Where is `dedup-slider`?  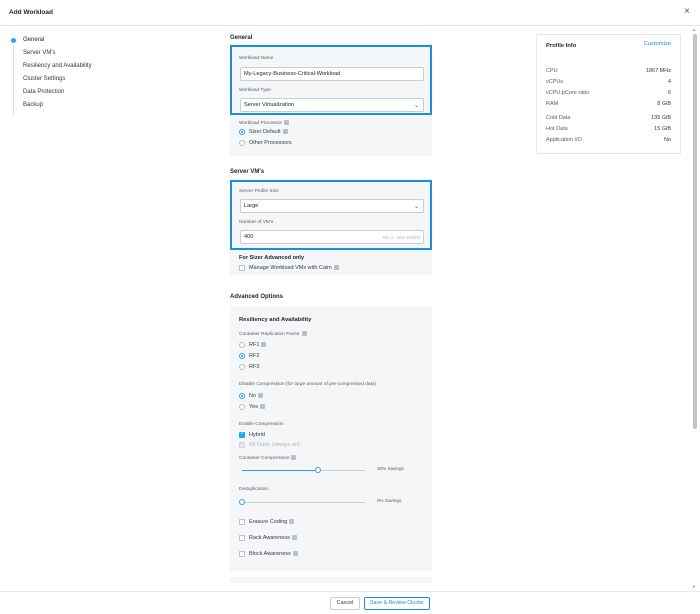
dedup-slider is located at coordinates (302, 502).